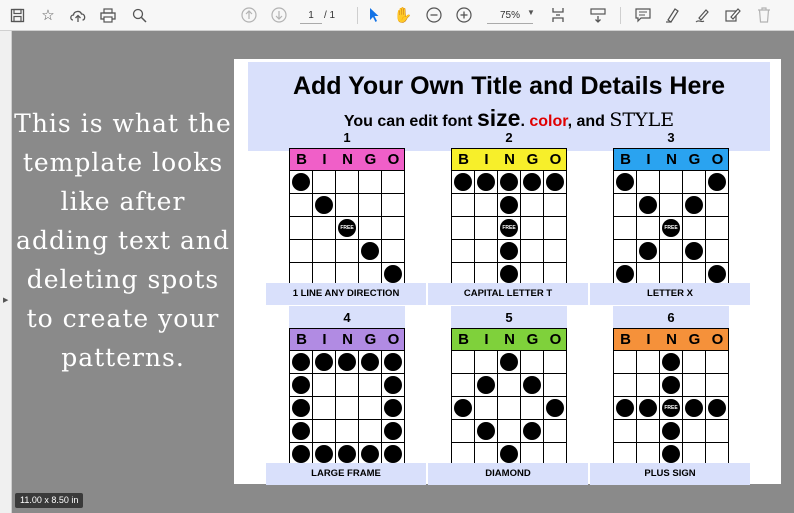 This screenshot has width=794, height=513. Describe the element at coordinates (673, 15) in the screenshot. I see `highlight-icon` at that location.